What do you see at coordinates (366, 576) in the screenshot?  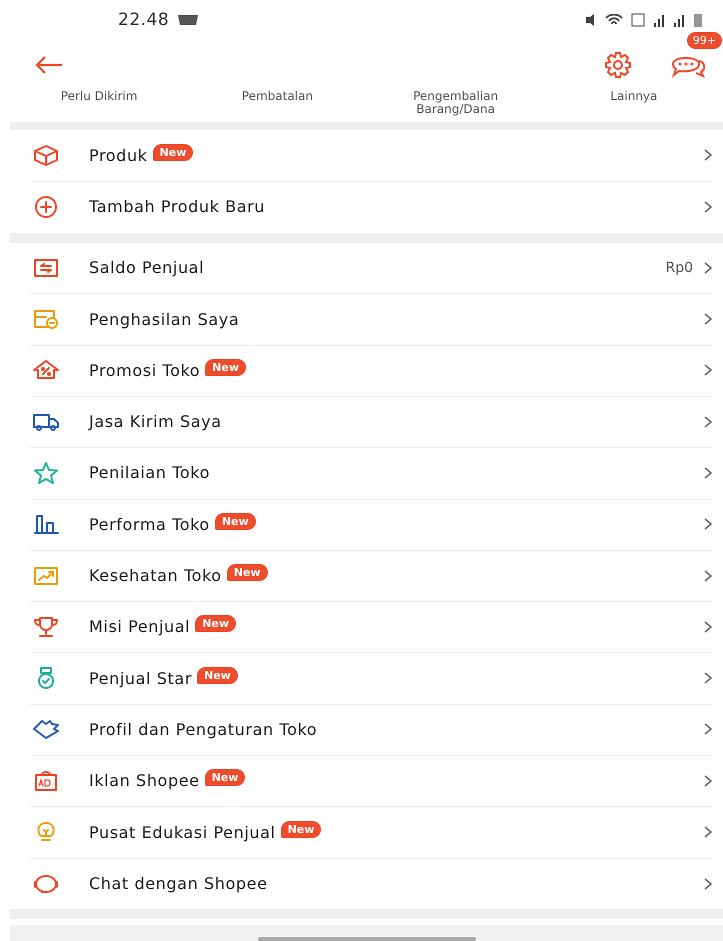 I see `menu-item: Kesehatan Toko New` at bounding box center [366, 576].